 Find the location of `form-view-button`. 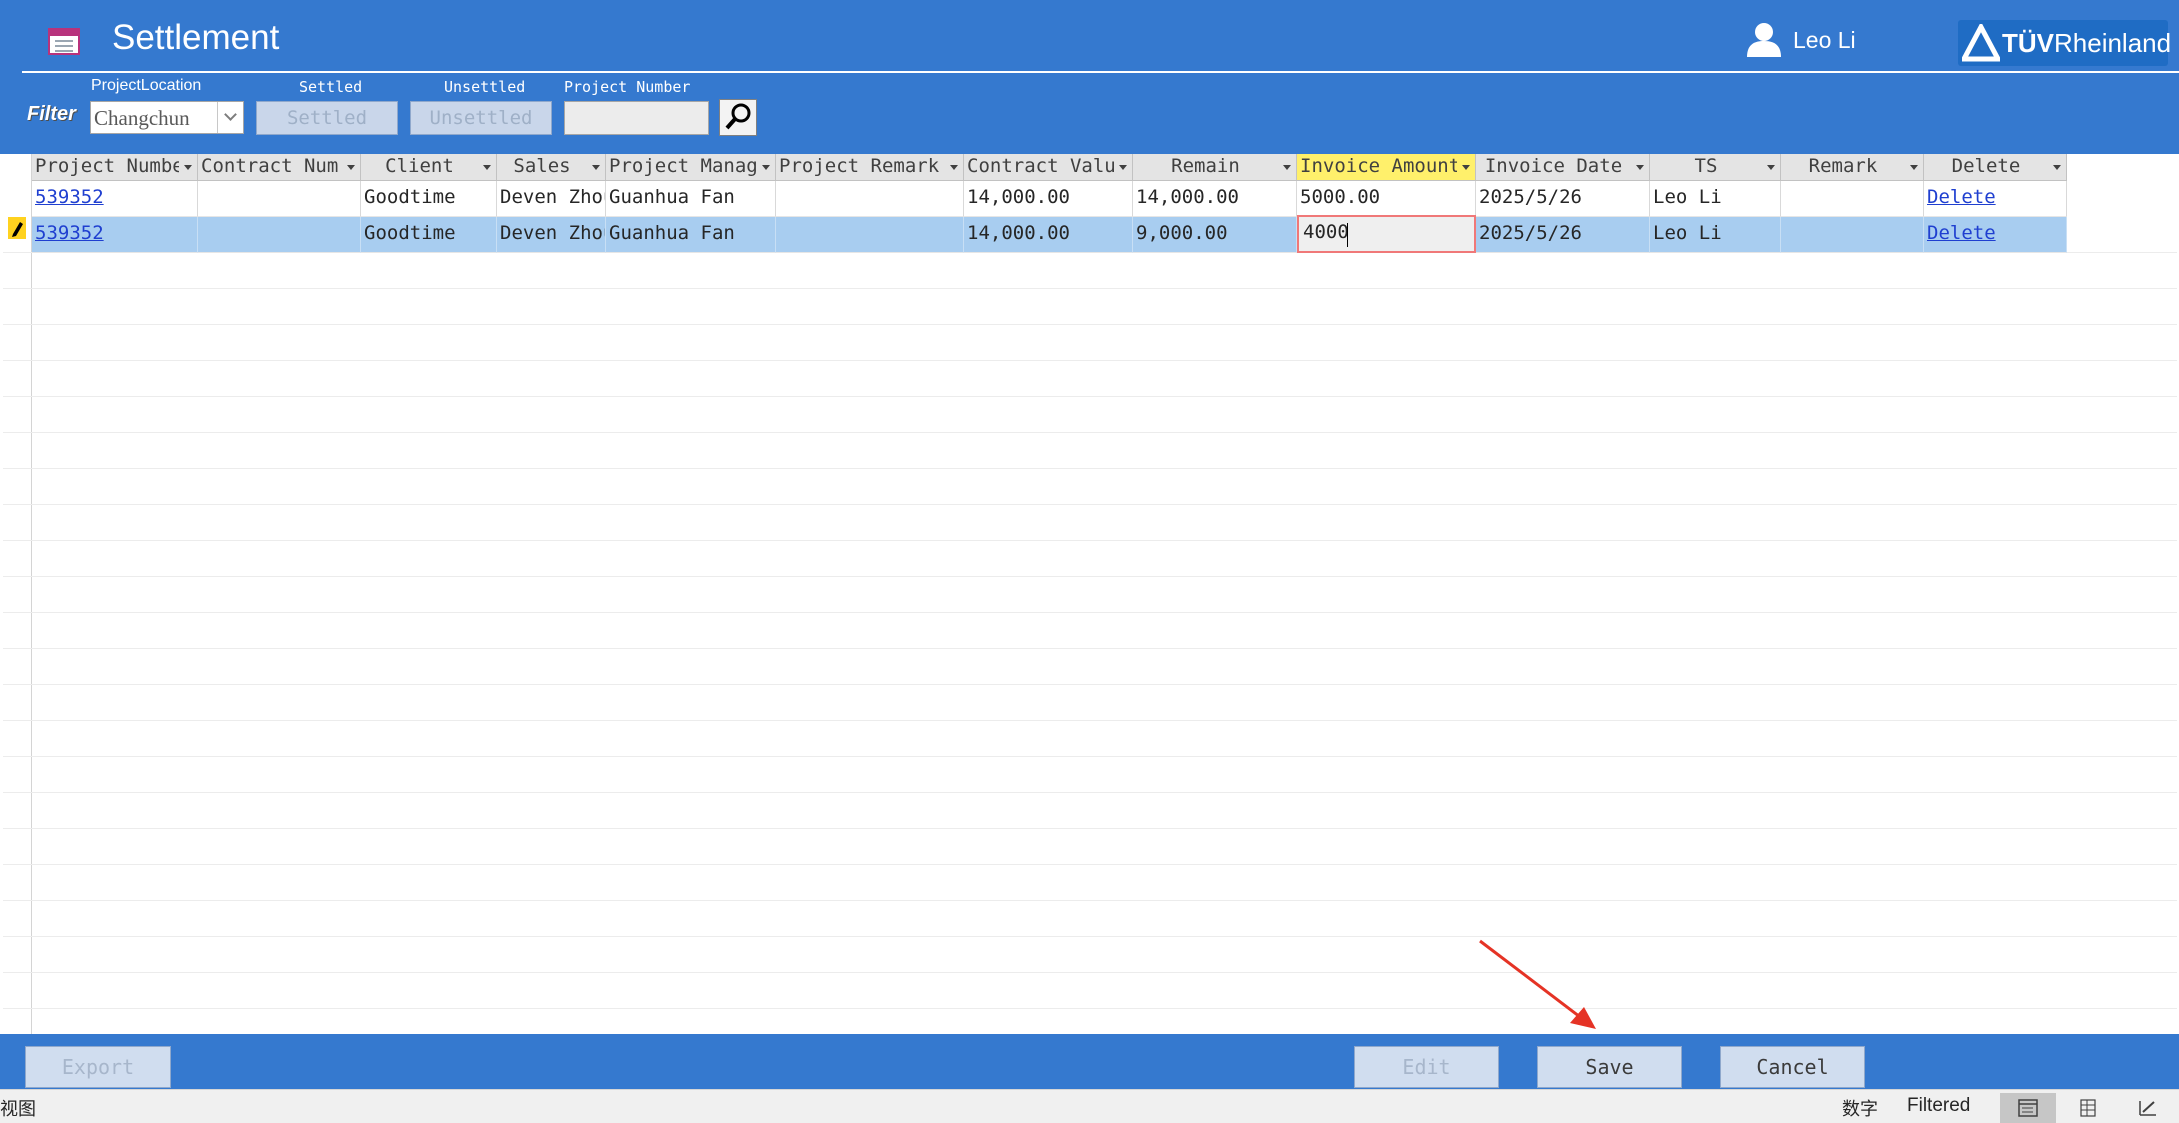

form-view-button is located at coordinates (2028, 1108).